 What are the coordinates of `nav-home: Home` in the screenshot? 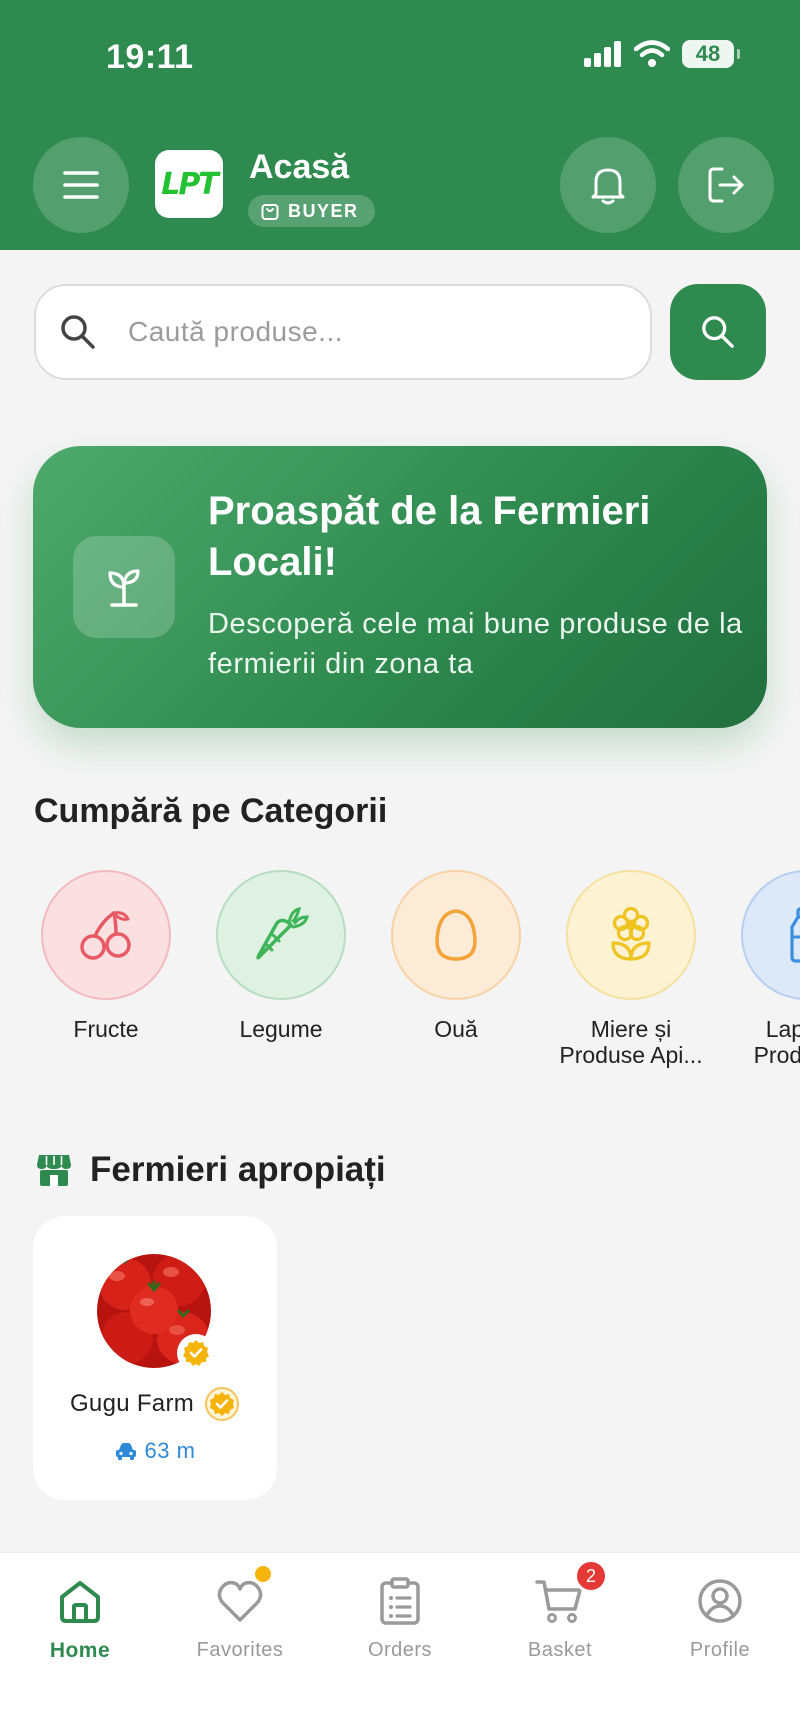 It's located at (80, 1617).